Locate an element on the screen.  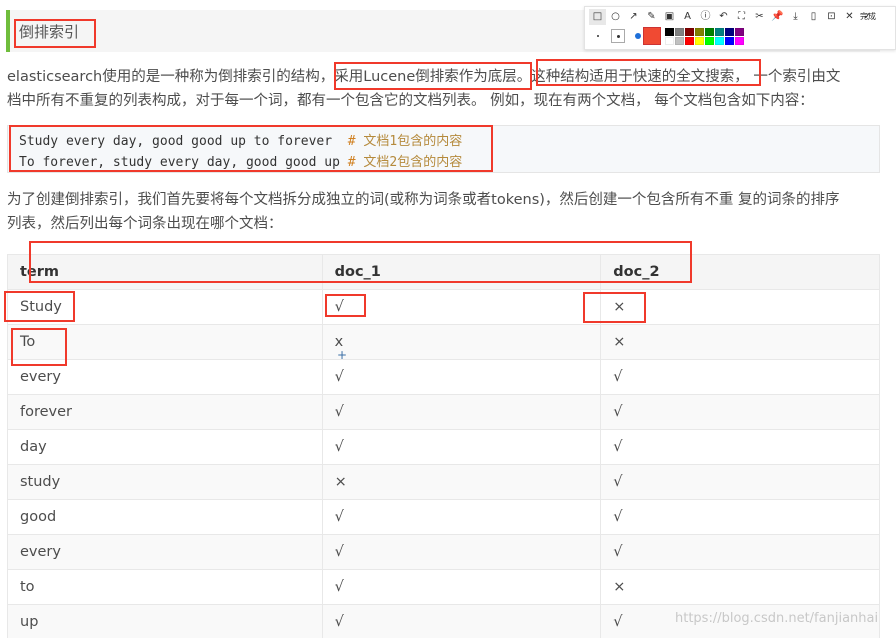
term-cell: study is located at coordinates (165, 482).